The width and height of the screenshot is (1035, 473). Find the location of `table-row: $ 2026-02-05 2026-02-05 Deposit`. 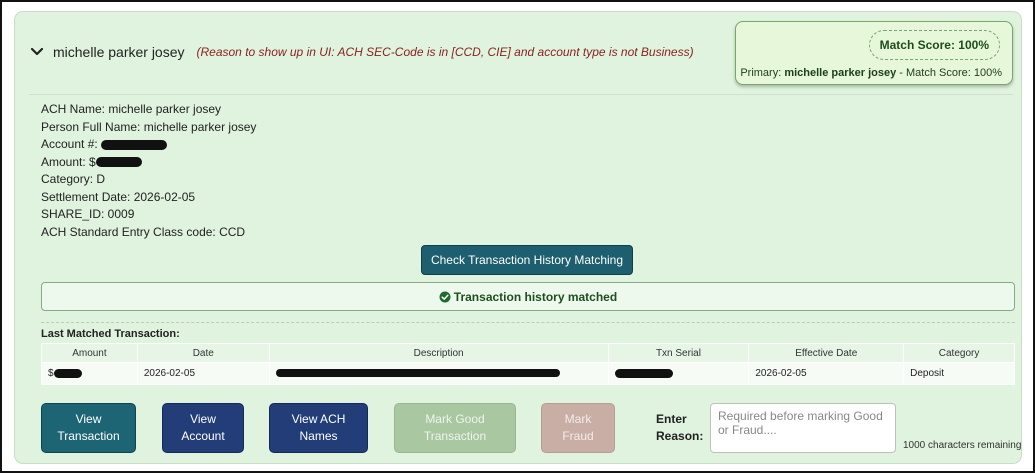

table-row: $ 2026-02-05 2026-02-05 Deposit is located at coordinates (528, 373).